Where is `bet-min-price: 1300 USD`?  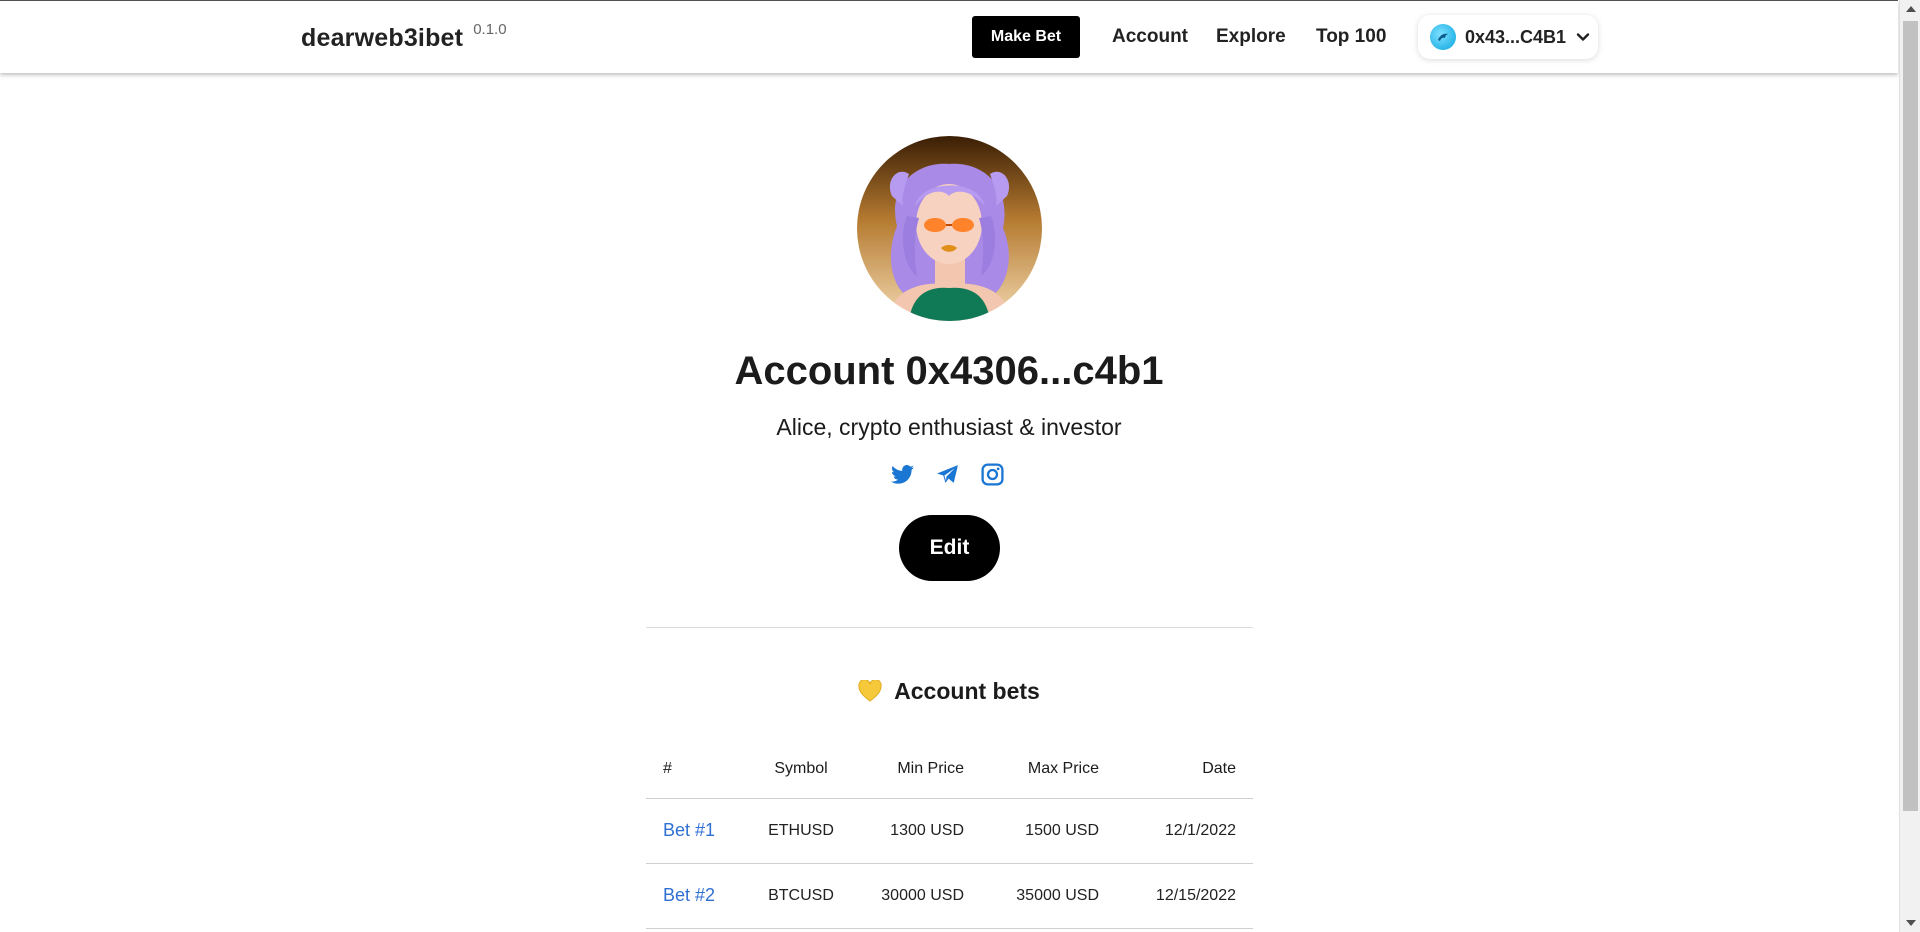 bet-min-price: 1300 USD is located at coordinates (916, 831).